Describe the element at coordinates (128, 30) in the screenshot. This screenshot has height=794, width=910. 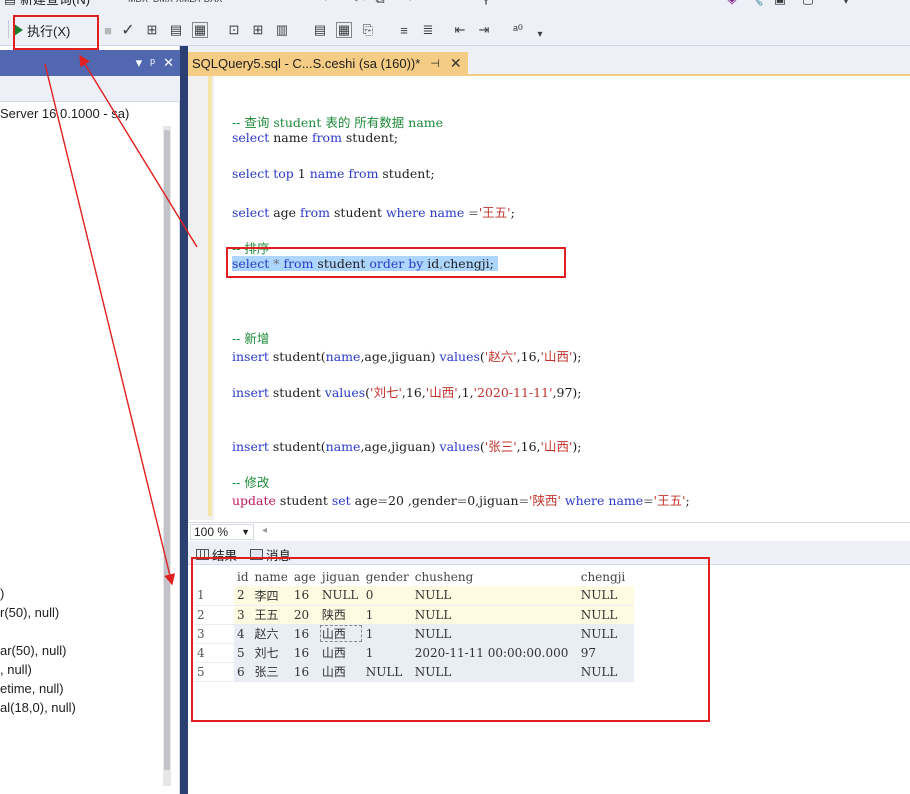
I see `check-icon: ✓` at that location.